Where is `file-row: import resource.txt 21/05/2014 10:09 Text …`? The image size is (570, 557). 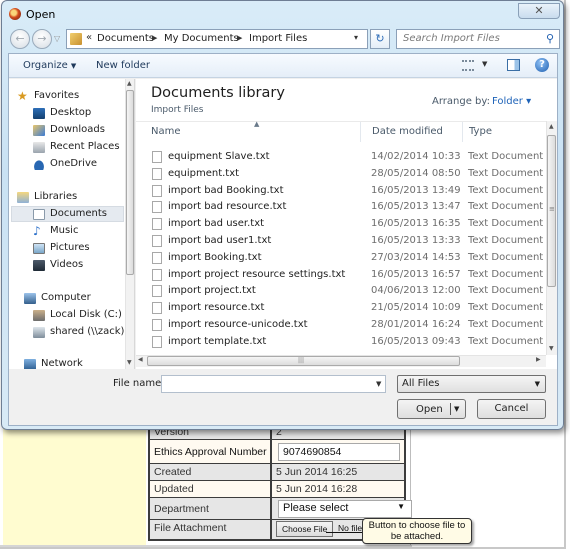 file-row: import resource.txt 21/05/2014 10:09 Text … is located at coordinates (341, 308).